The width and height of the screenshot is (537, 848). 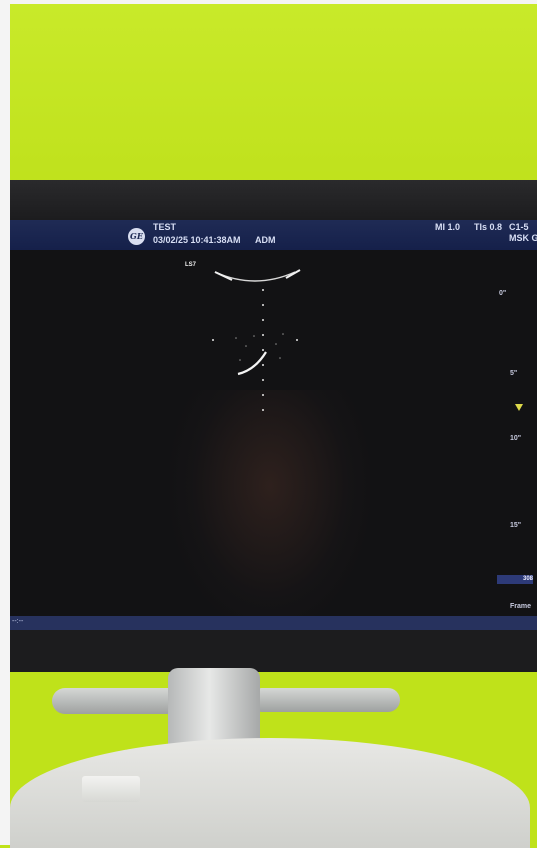 I want to click on bottom-status-bar: --:--, so click(x=273, y=623).